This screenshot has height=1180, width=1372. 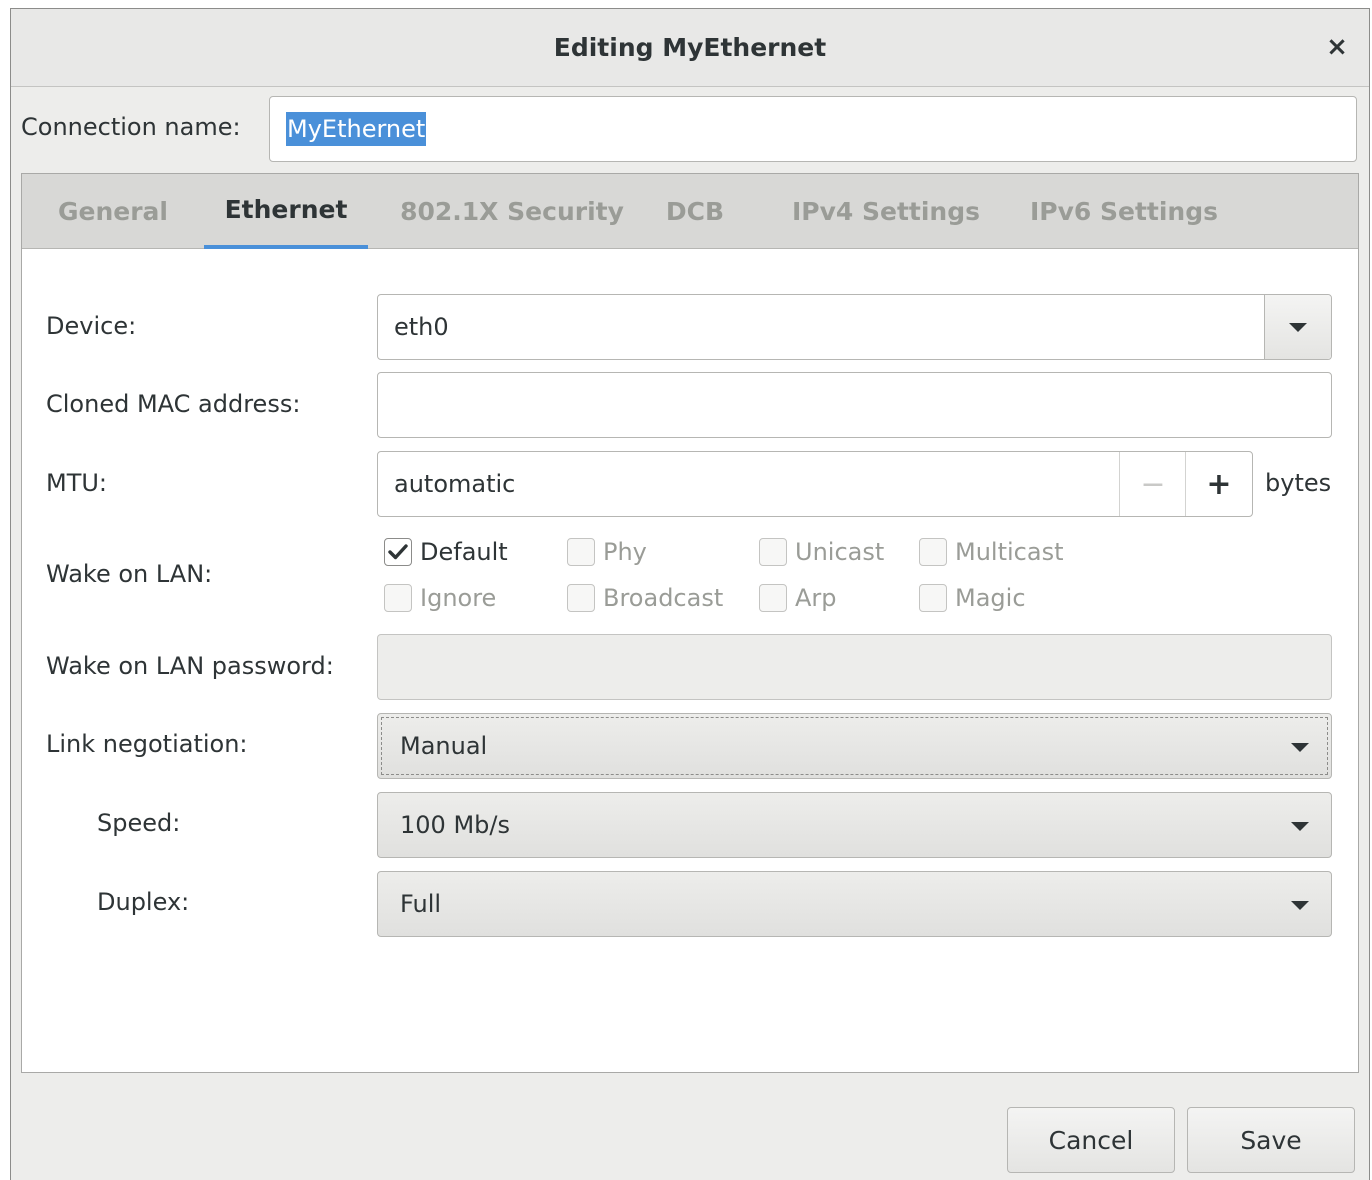 I want to click on link-negotiation-value: Manual, so click(x=444, y=746).